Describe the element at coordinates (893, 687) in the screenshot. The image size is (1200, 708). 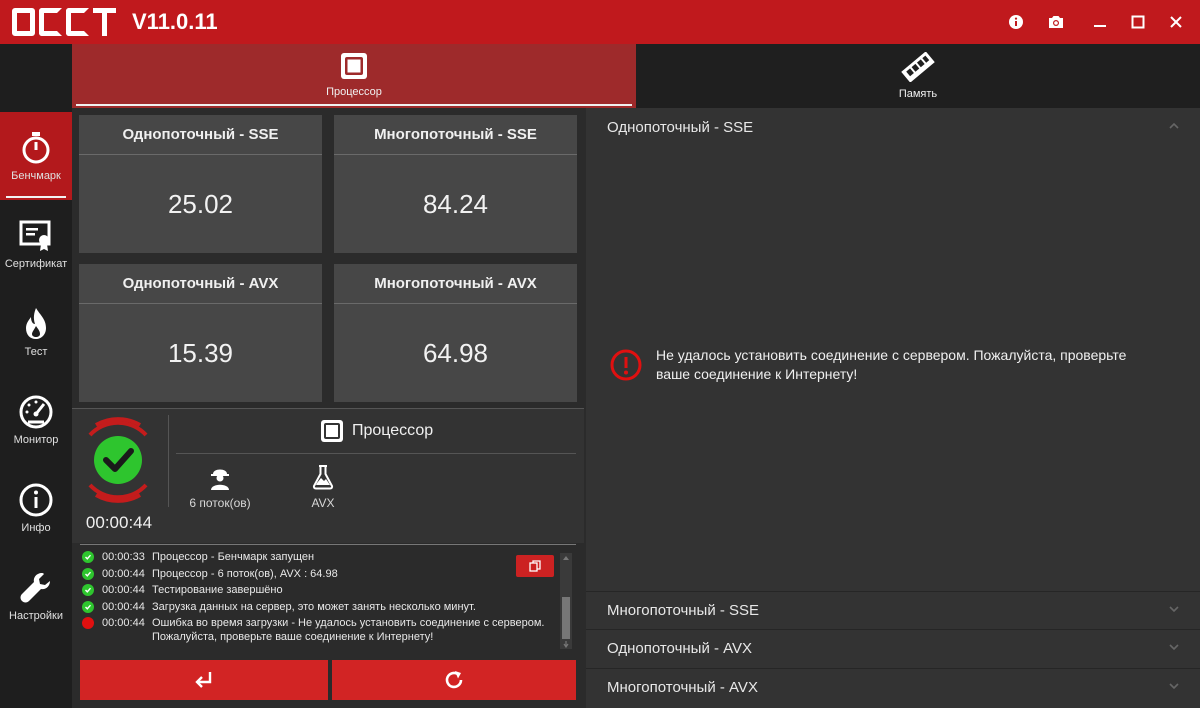
I see `accordion-header-multi-avx: Многопоточный - AVX` at that location.